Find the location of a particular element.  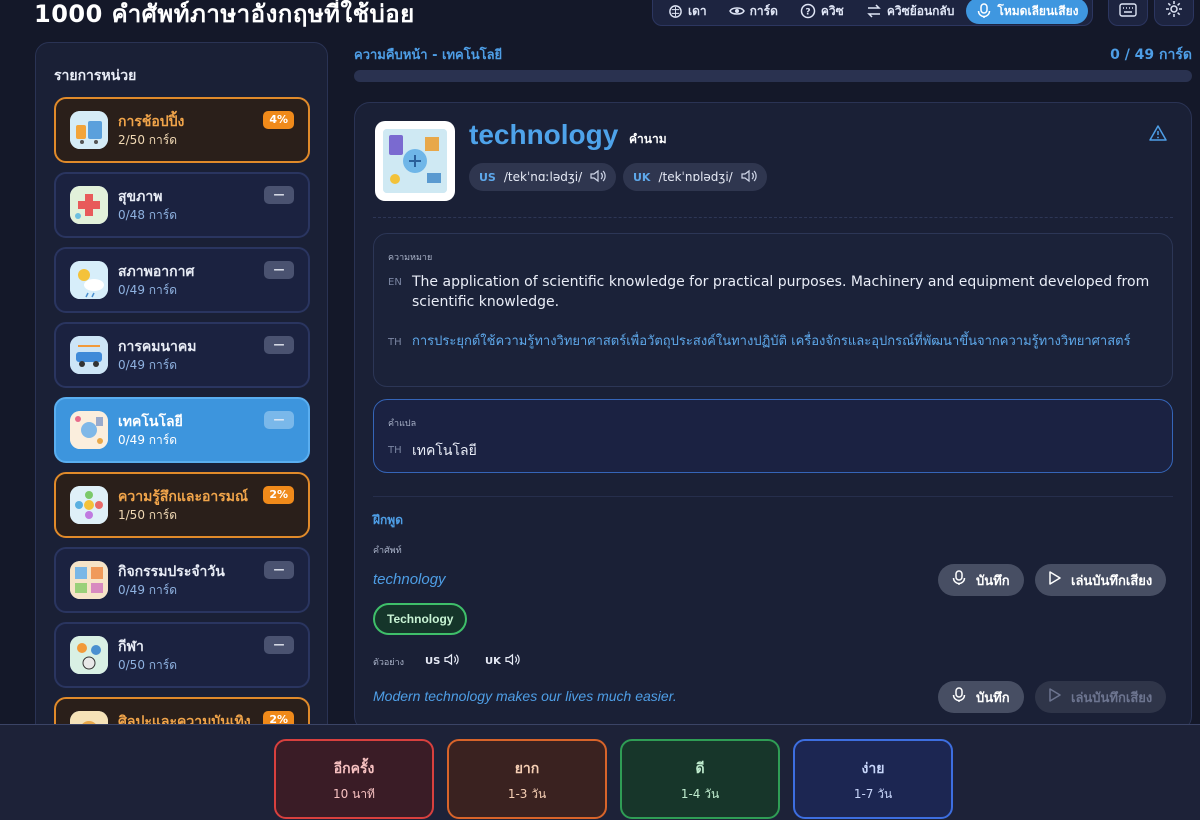

unit-name: การช้อปปิ้ง is located at coordinates (151, 122).